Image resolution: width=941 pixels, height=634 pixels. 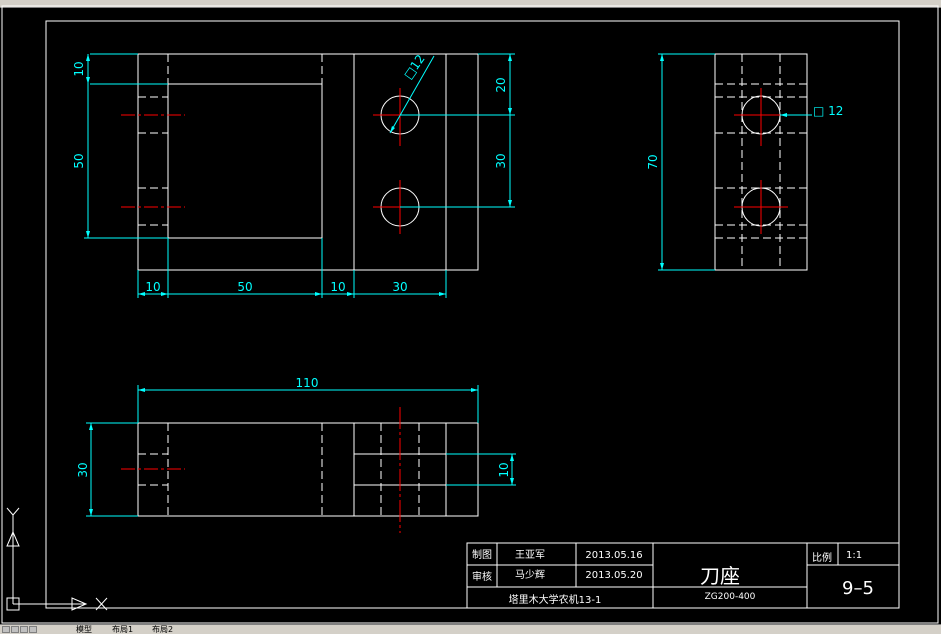 What do you see at coordinates (307, 383) in the screenshot?
I see `dim-top-110: 110` at bounding box center [307, 383].